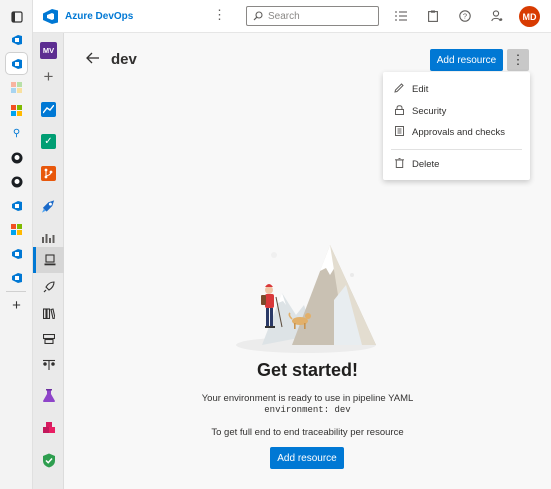 Image resolution: width=551 pixels, height=489 pixels. I want to click on azure-devops-logo-icon, so click(50, 16).